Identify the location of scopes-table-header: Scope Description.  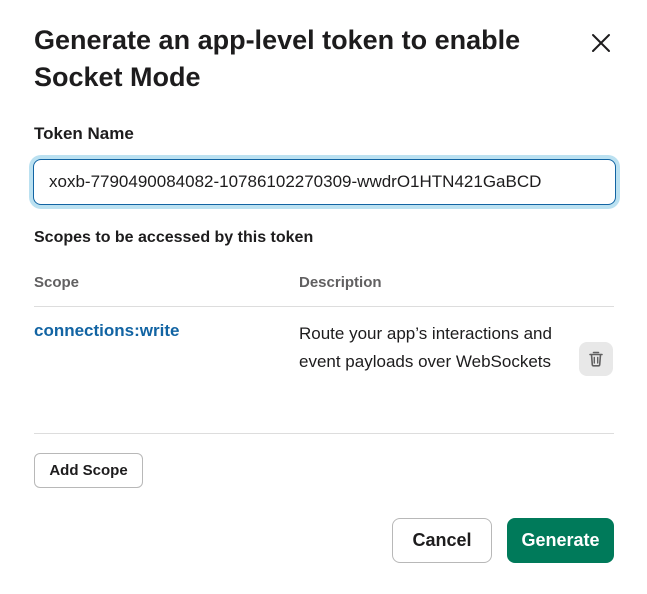
(324, 286).